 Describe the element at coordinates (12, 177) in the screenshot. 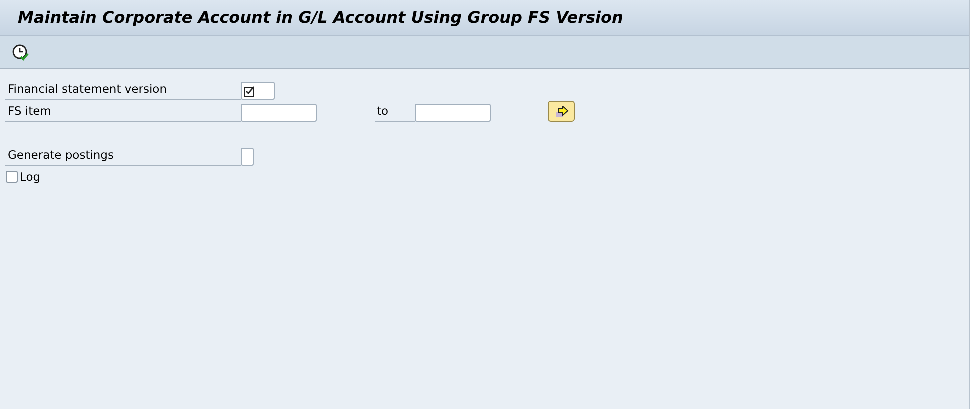

I see `checkbox` at that location.